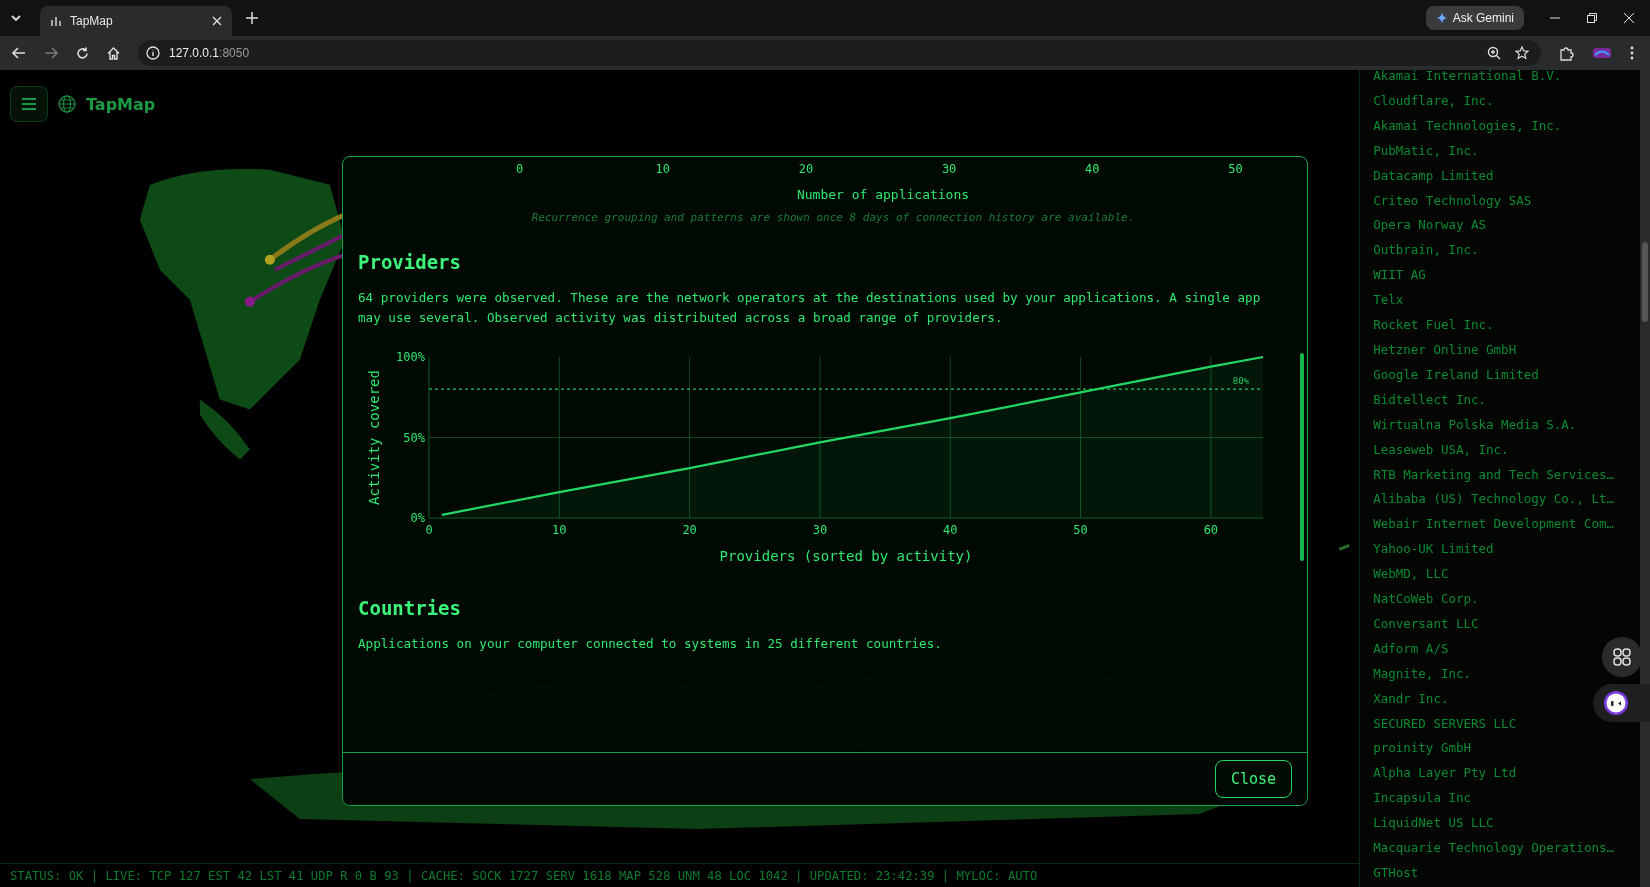 Image resolution: width=1650 pixels, height=887 pixels. I want to click on scrollbar, so click(1645, 478).